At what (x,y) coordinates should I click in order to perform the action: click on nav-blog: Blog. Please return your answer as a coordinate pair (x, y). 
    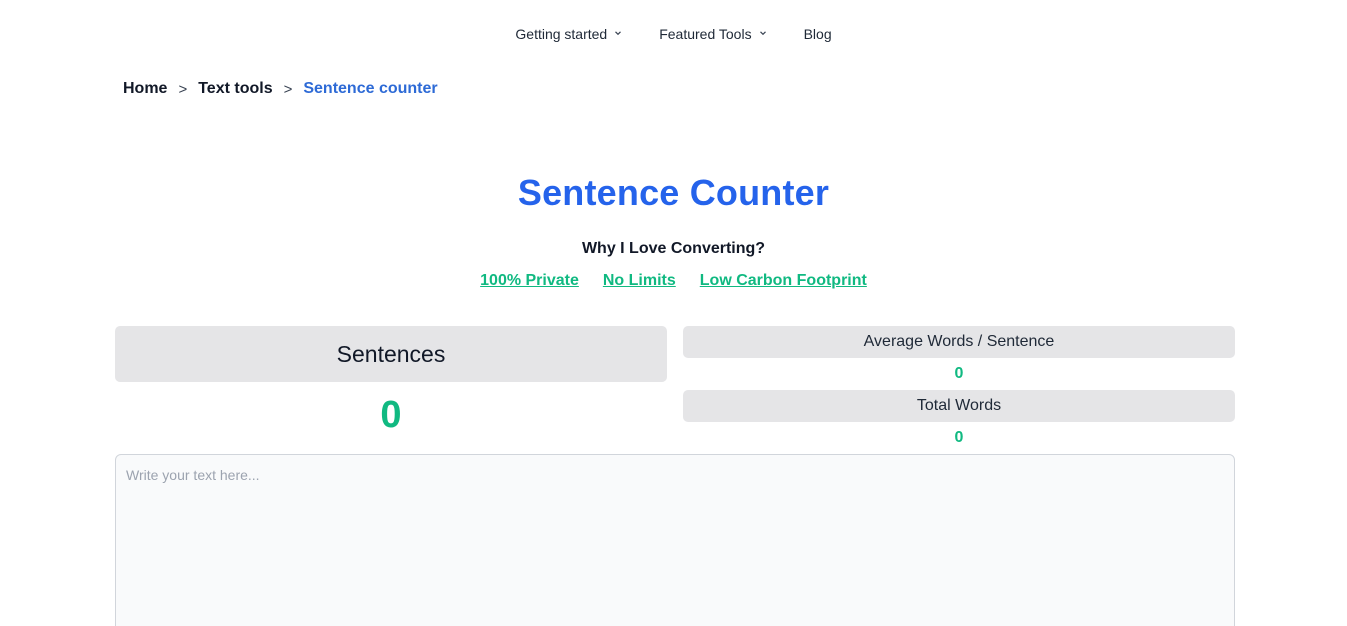
    Looking at the image, I should click on (818, 34).